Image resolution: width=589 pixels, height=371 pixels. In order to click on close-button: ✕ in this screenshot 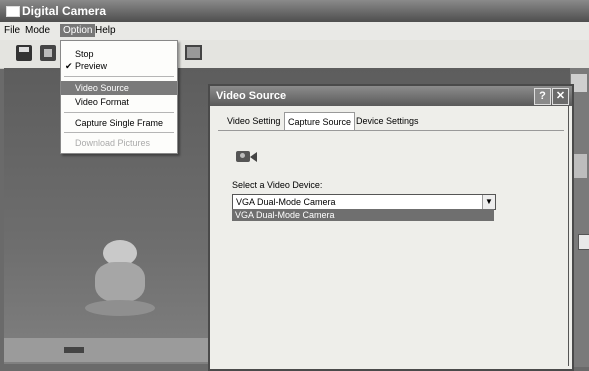, I will do `click(560, 96)`.